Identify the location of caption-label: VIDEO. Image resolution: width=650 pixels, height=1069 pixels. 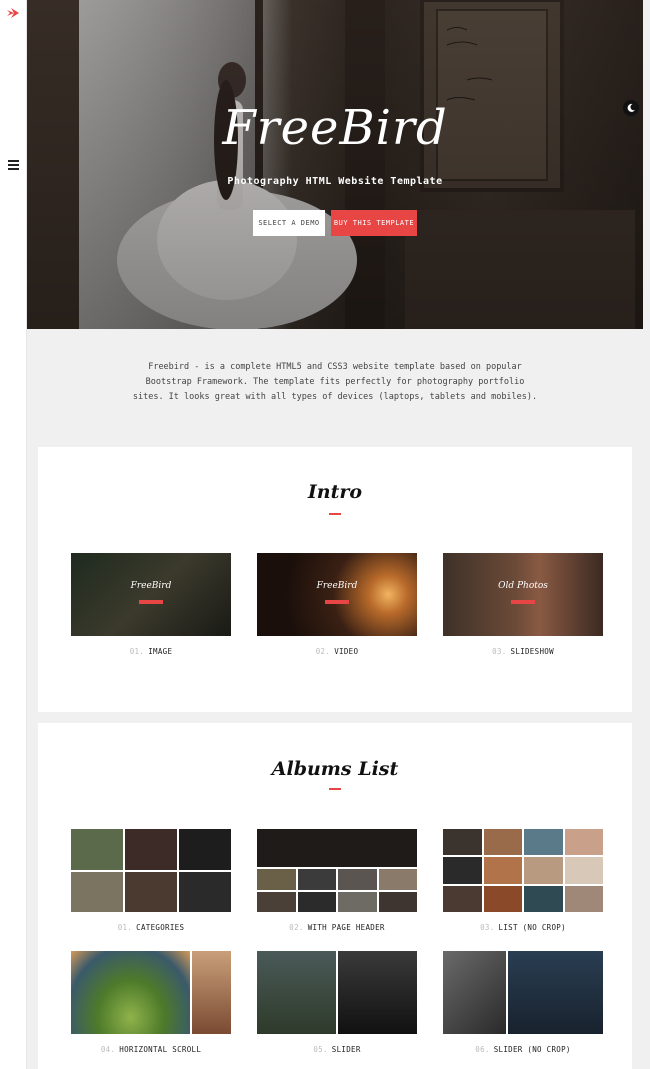
(346, 651).